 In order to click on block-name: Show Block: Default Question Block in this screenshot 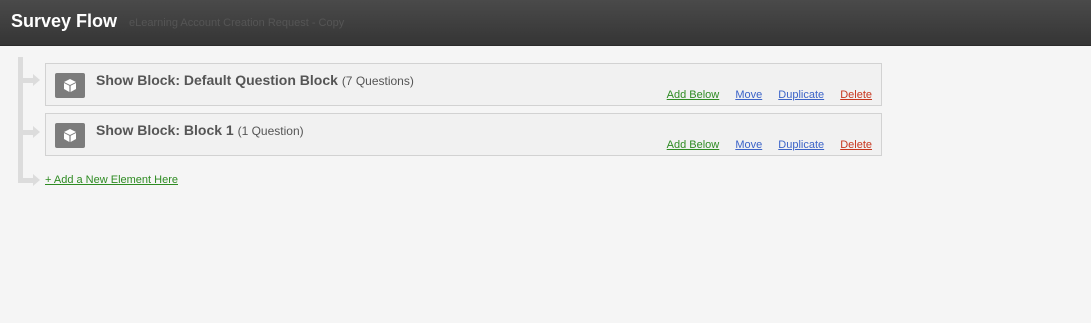, I will do `click(217, 80)`.